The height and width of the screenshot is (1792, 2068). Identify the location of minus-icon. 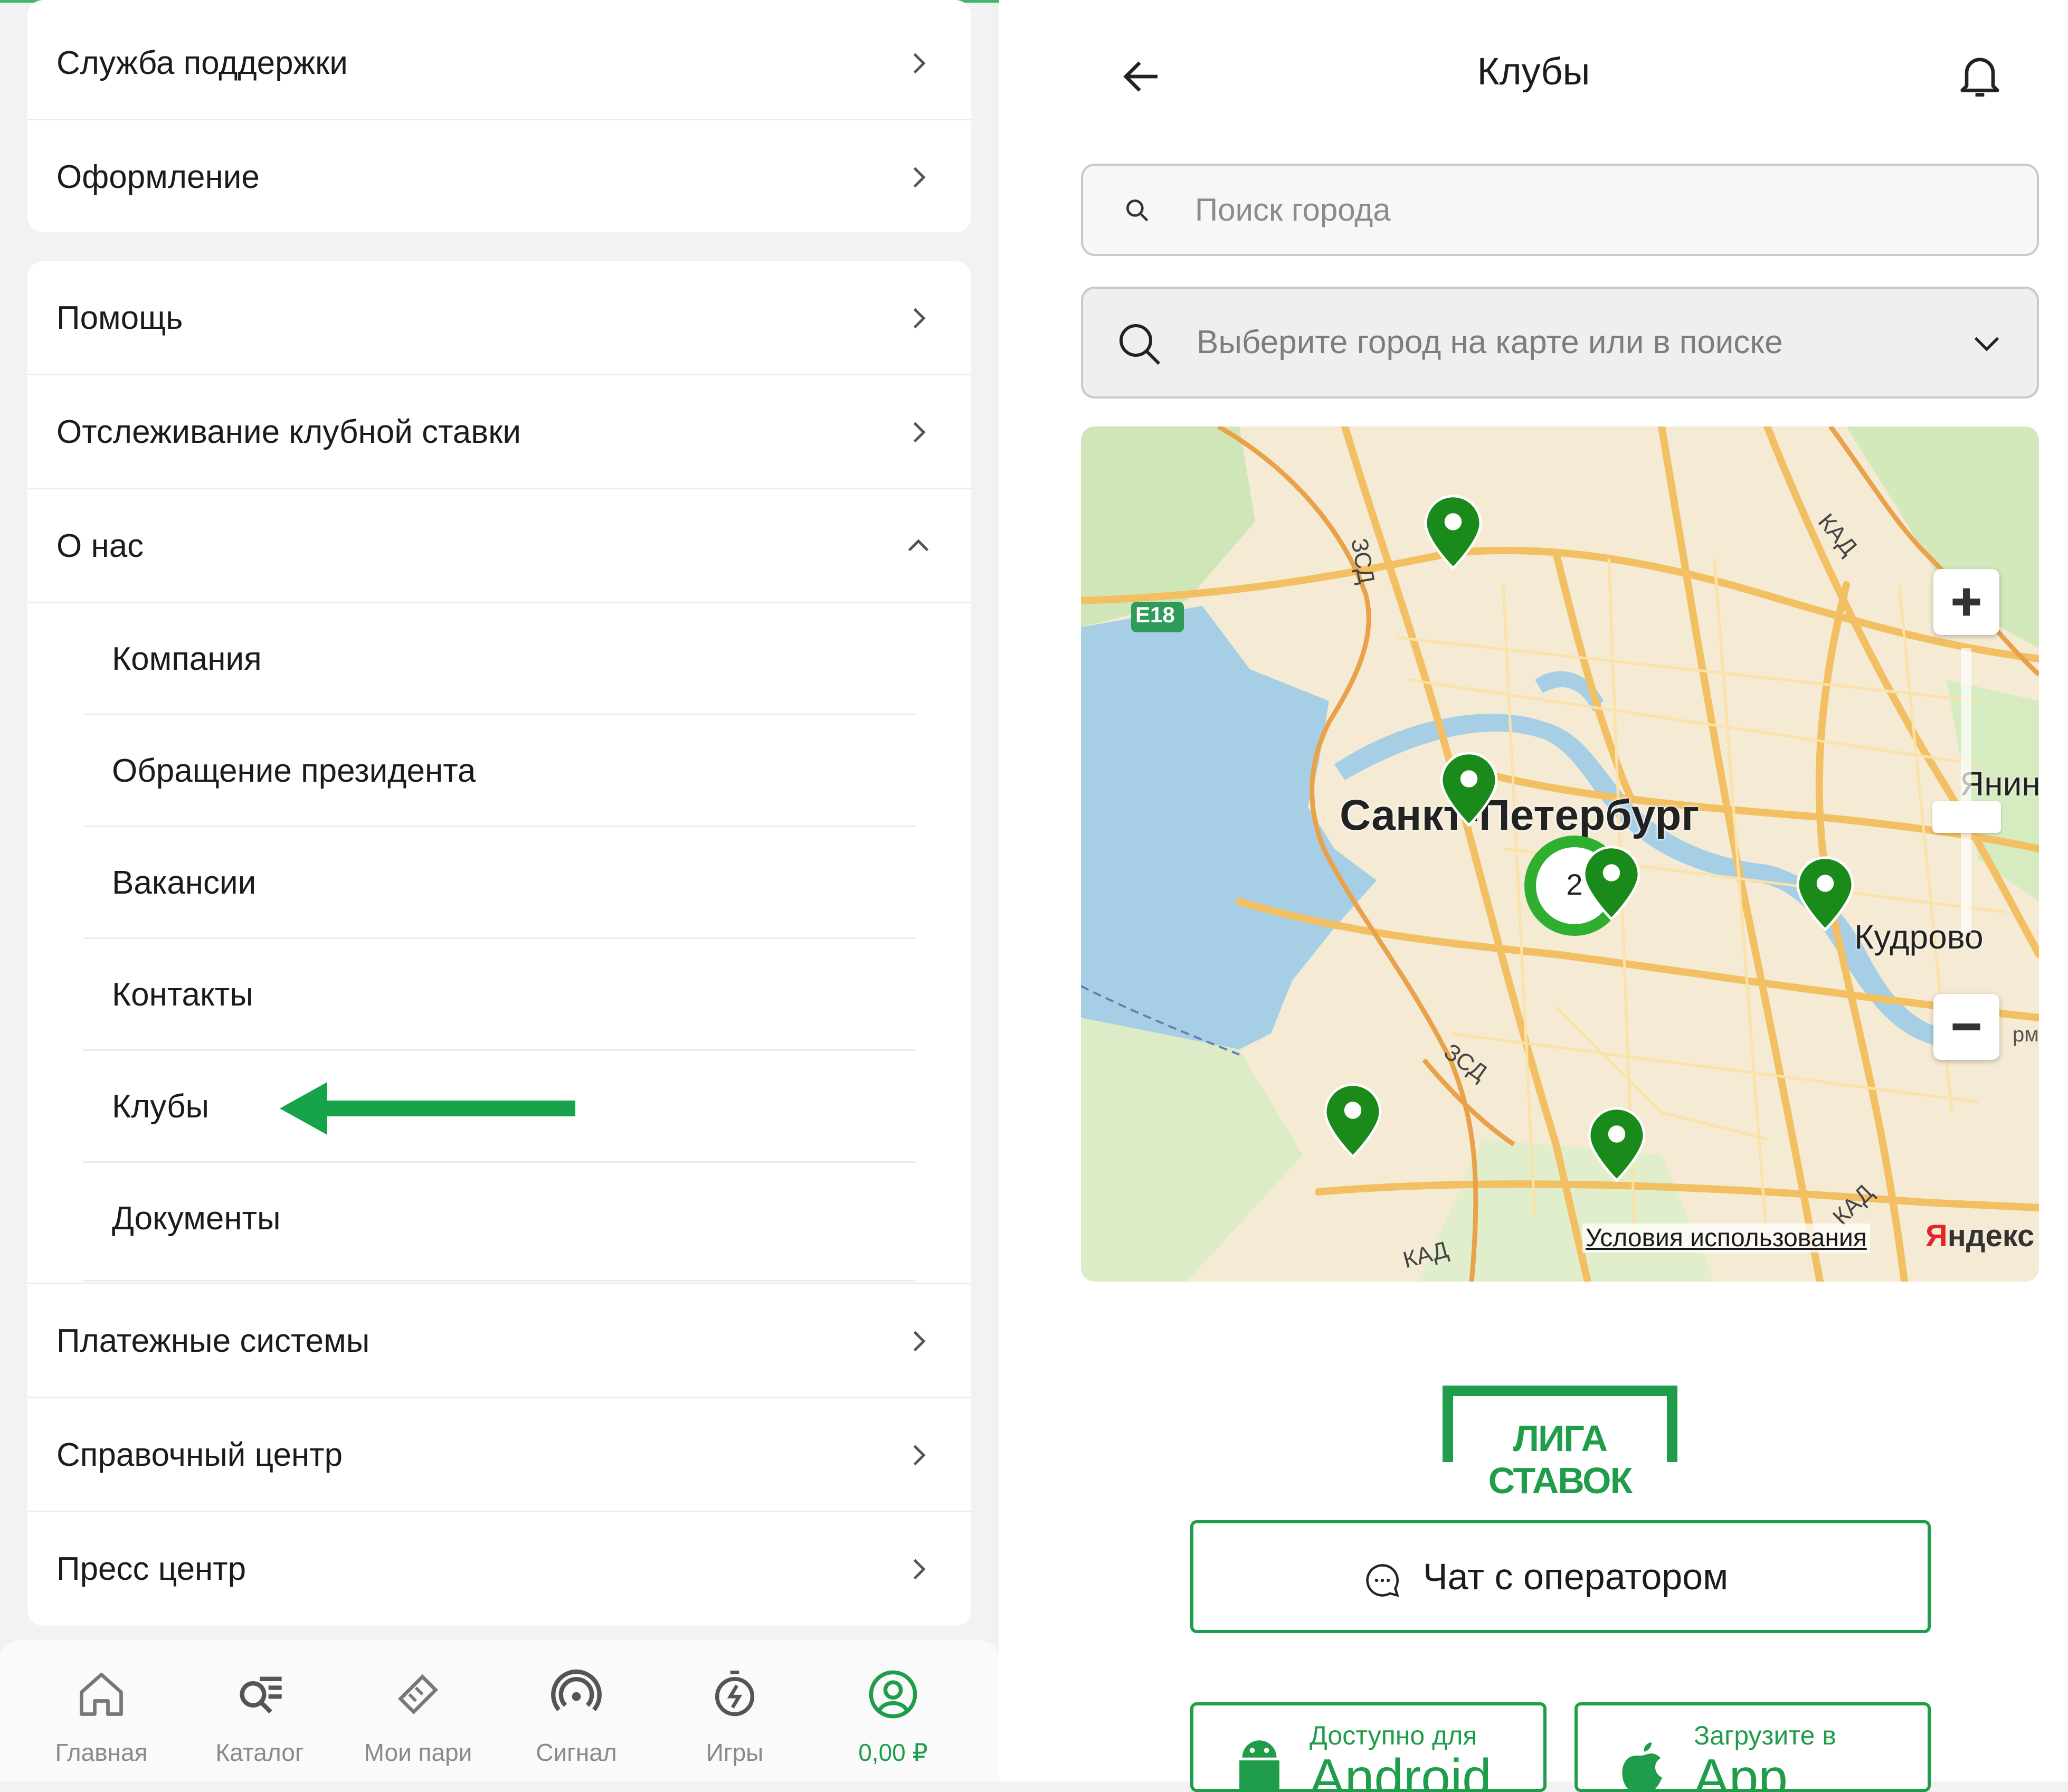
(1966, 1027).